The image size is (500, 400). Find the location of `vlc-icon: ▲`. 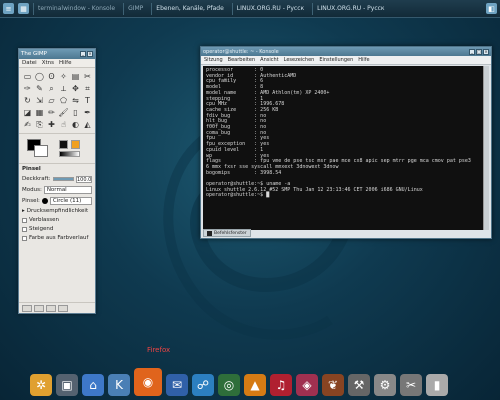

vlc-icon: ▲ is located at coordinates (255, 385).